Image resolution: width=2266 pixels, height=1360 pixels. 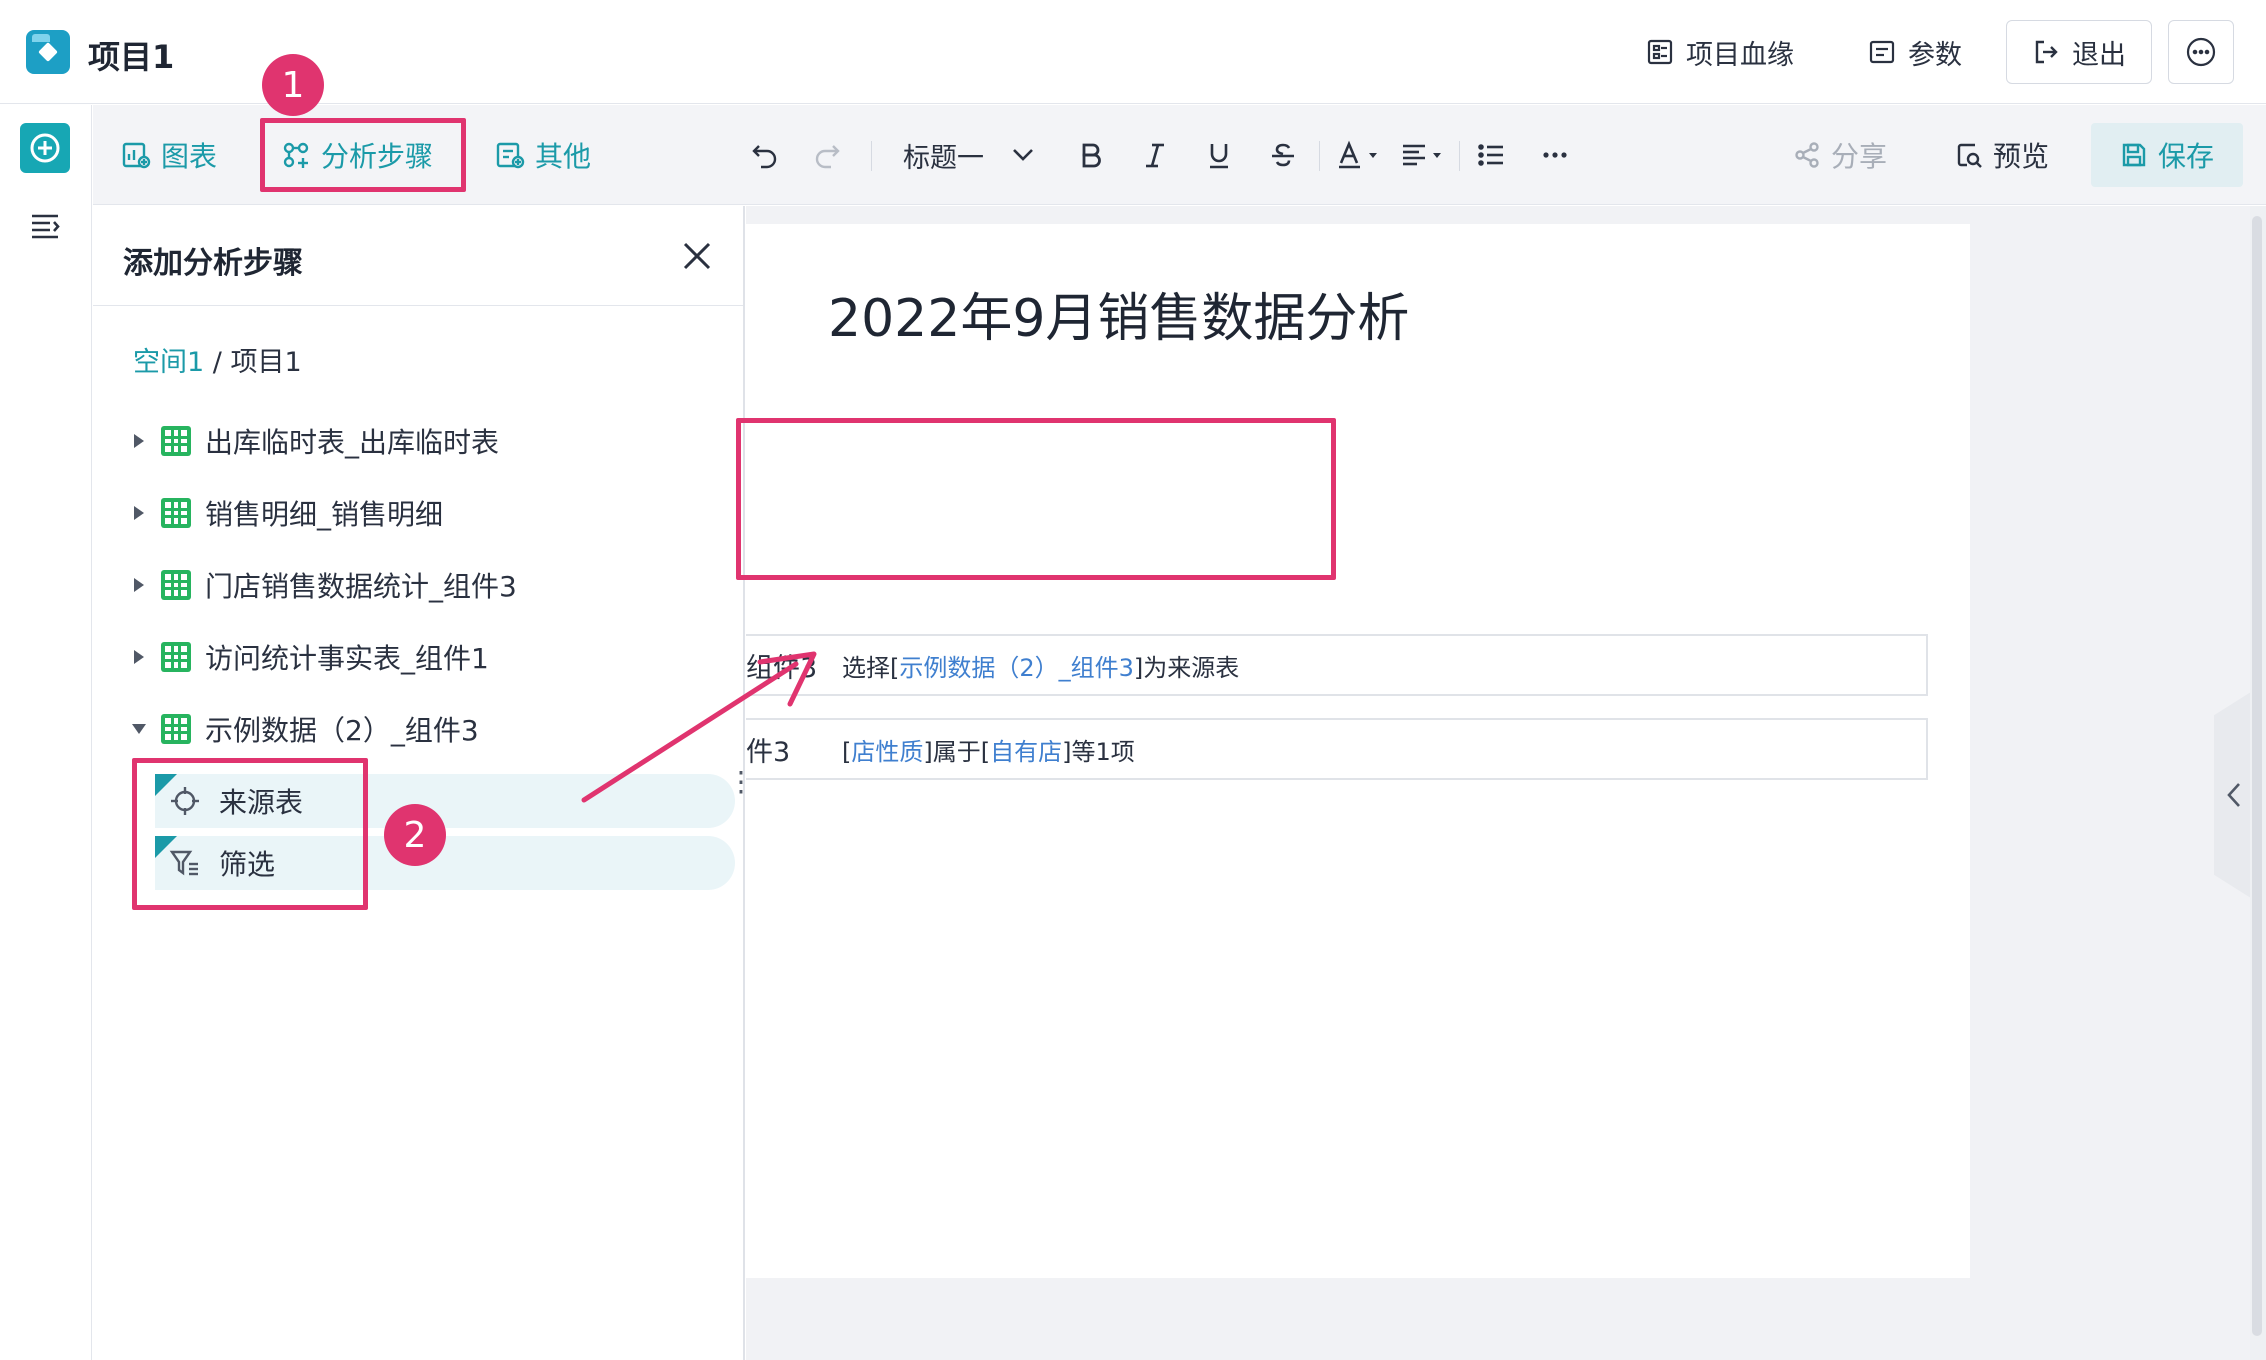 What do you see at coordinates (1098, 751) in the screenshot?
I see `step-block-suffix: ]等1项` at bounding box center [1098, 751].